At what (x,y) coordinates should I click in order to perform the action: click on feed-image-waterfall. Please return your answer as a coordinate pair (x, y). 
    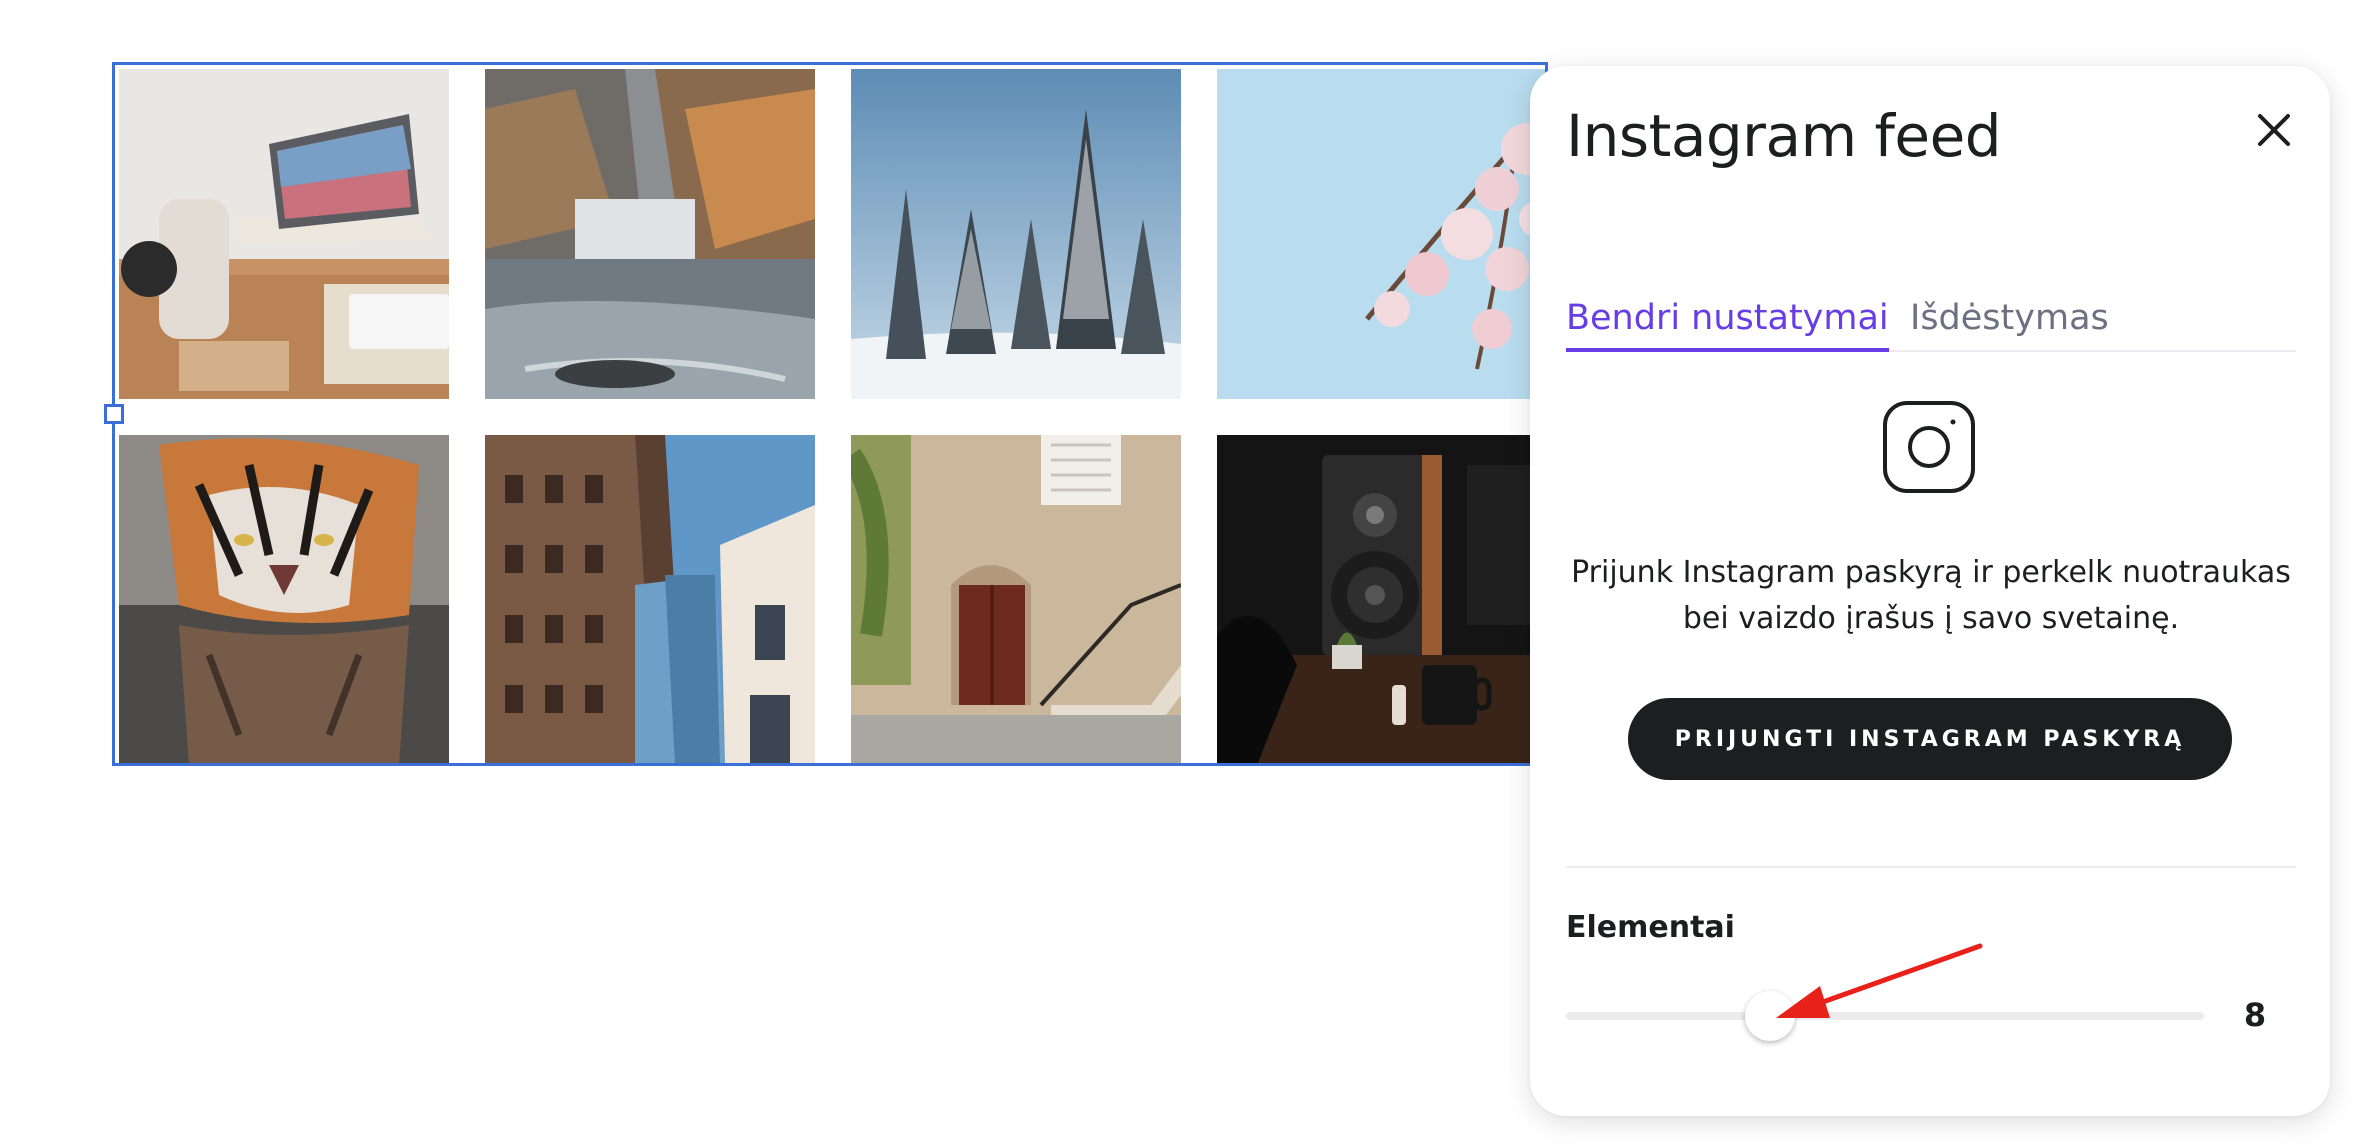
    Looking at the image, I should click on (650, 234).